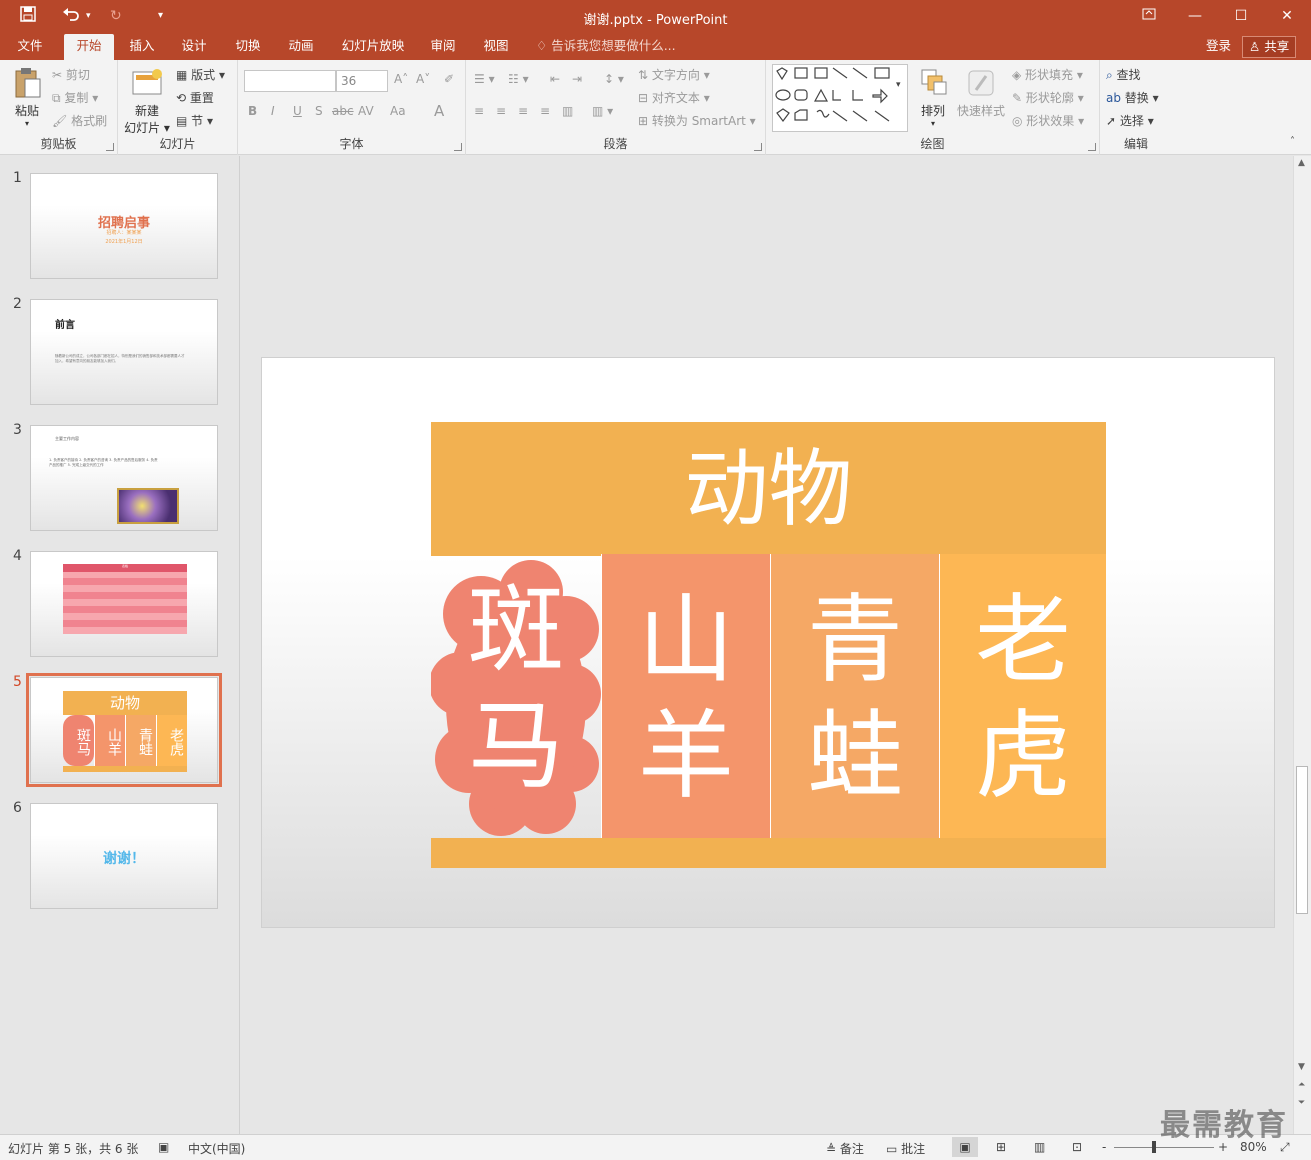  I want to click on numbering-icon: ☷ ▾, so click(518, 79).